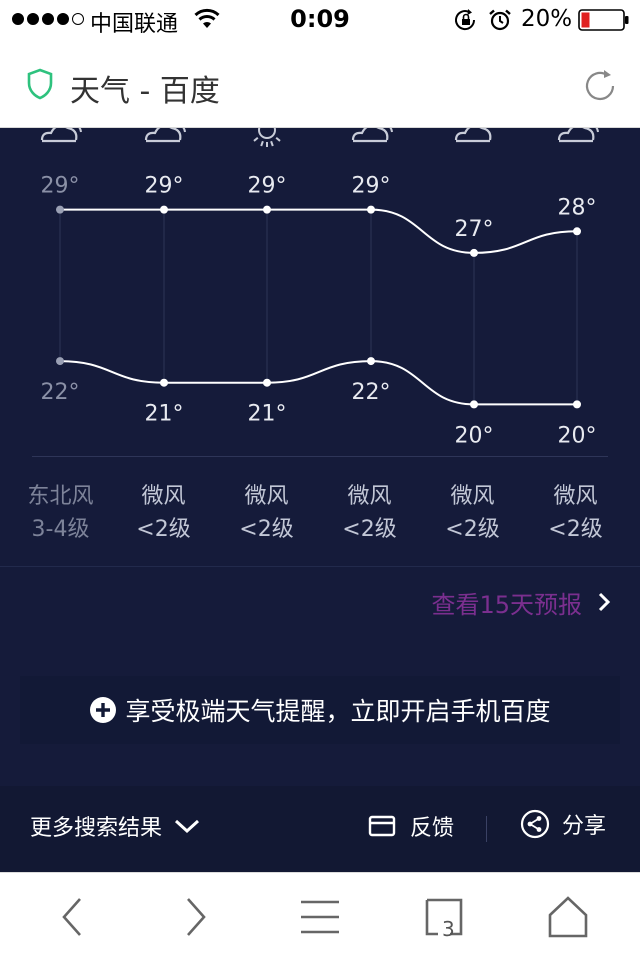 Image resolution: width=640 pixels, height=960 pixels. Describe the element at coordinates (474, 229) in the screenshot. I see `high-temp-label: 27°` at that location.